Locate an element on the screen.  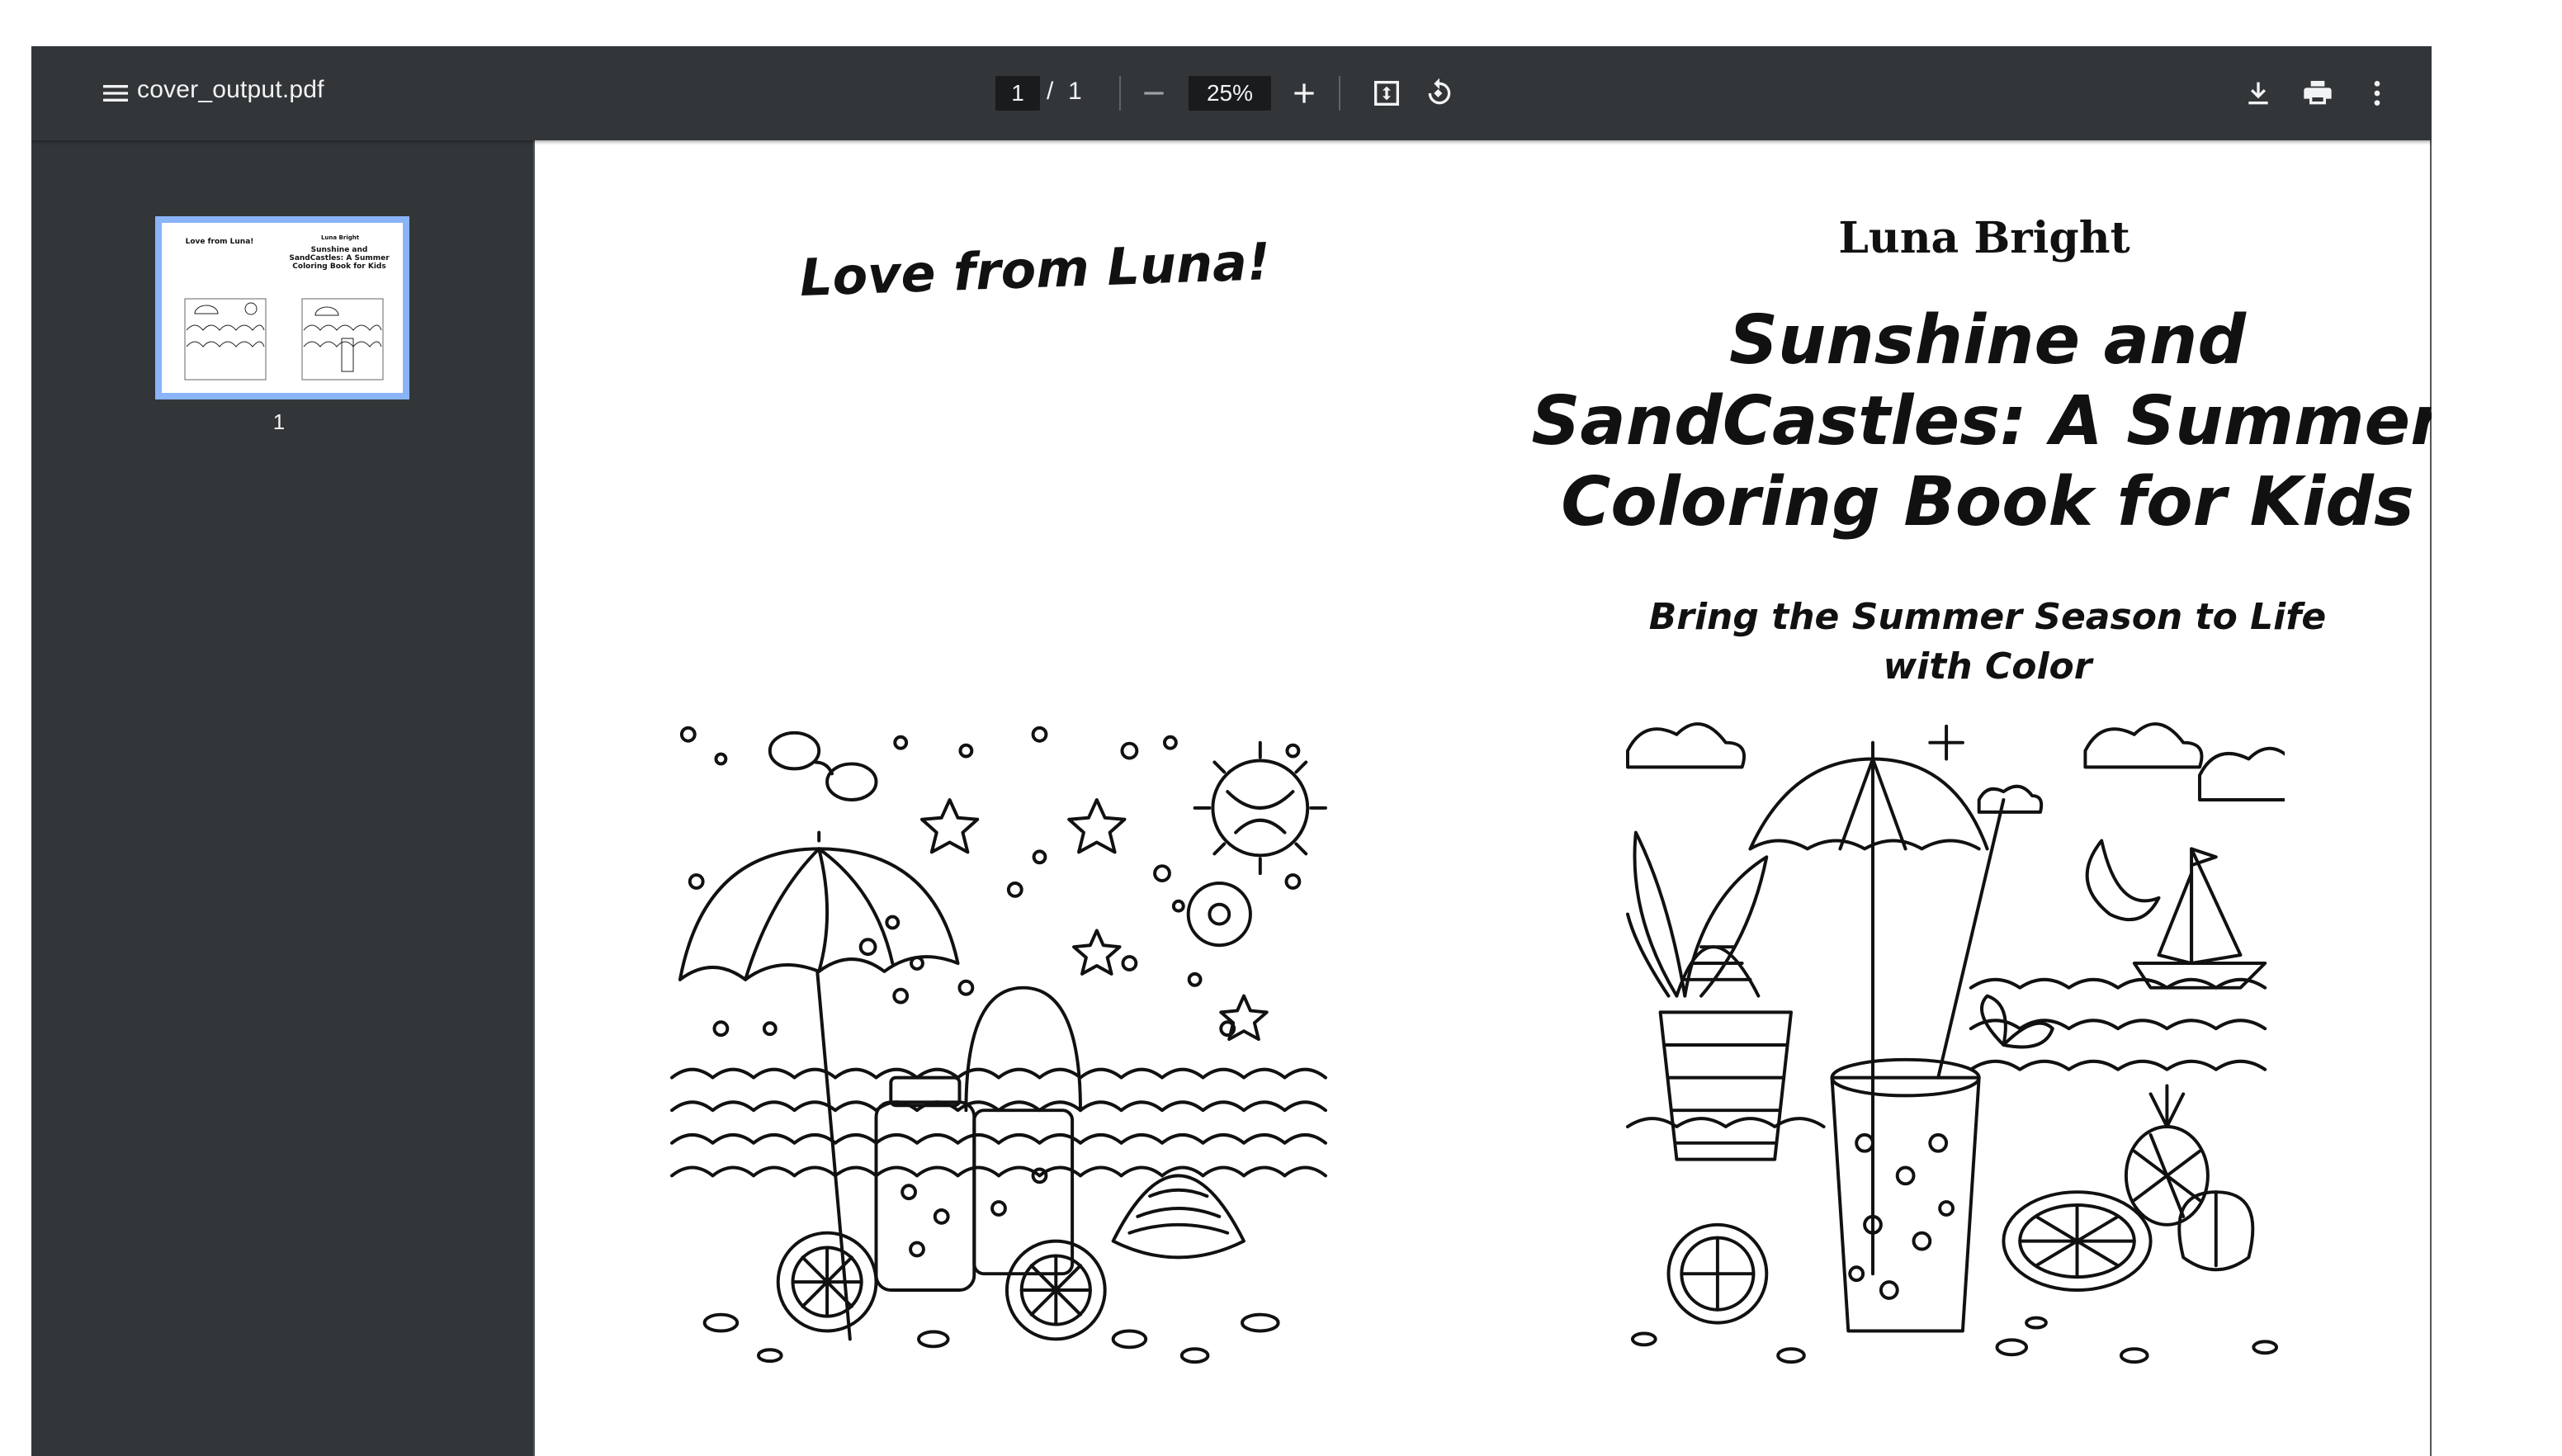
page-total: 1 is located at coordinates (1075, 91).